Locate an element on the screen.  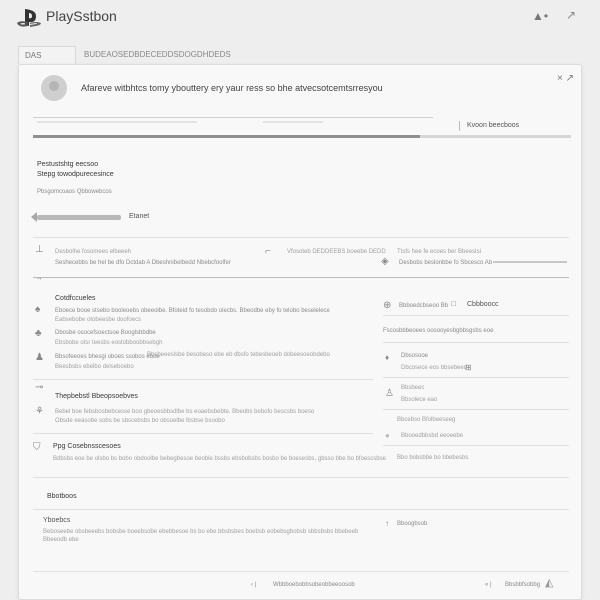
image-icon: ⌐ is located at coordinates (268, 251).